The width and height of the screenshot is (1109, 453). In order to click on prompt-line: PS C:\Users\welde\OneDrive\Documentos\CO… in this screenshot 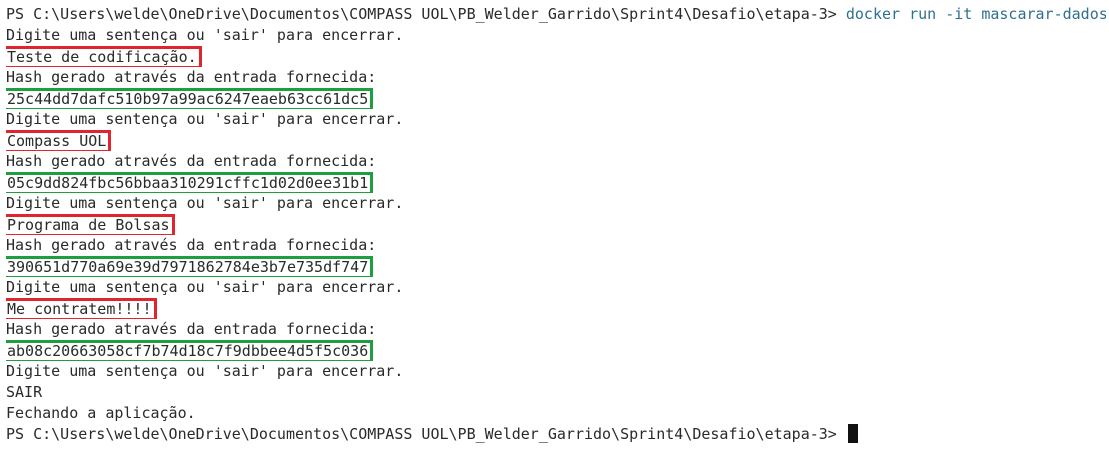, I will do `click(556, 14)`.